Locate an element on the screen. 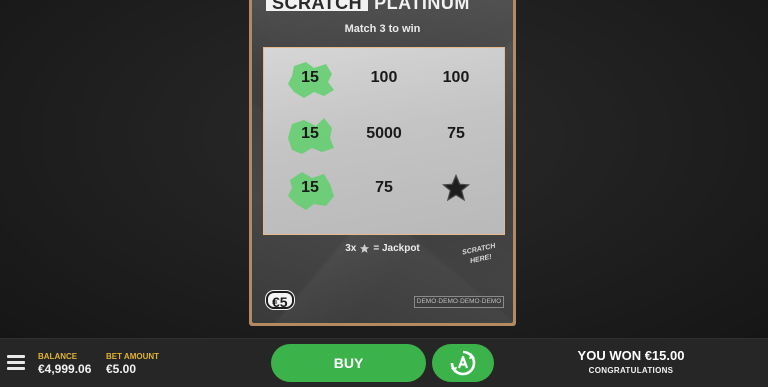 The width and height of the screenshot is (768, 387). demo-label: DEMO·DEMO·DEMO·DEMO is located at coordinates (459, 302).